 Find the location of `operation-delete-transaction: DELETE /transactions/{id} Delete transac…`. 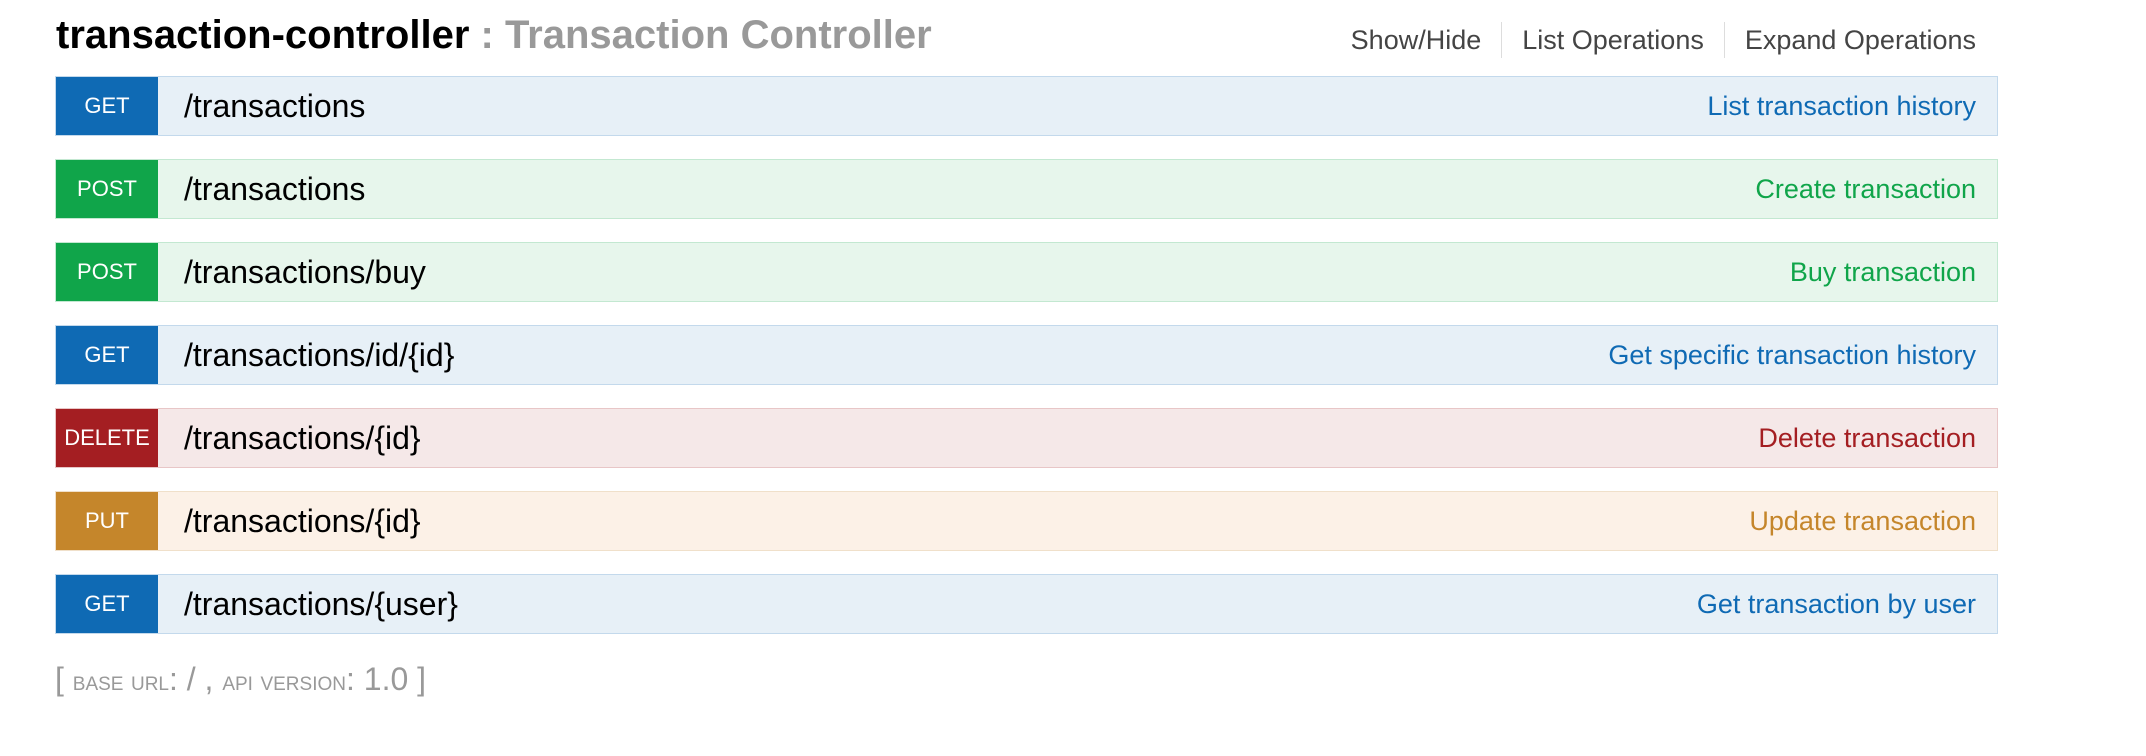

operation-delete-transaction: DELETE /transactions/{id} Delete transac… is located at coordinates (1026, 438).